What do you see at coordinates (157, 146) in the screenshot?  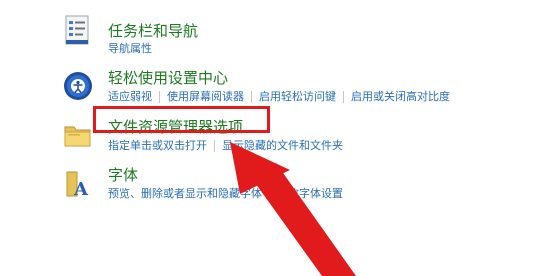 I see `link-single-double-click: 指定单击或双击打开` at bounding box center [157, 146].